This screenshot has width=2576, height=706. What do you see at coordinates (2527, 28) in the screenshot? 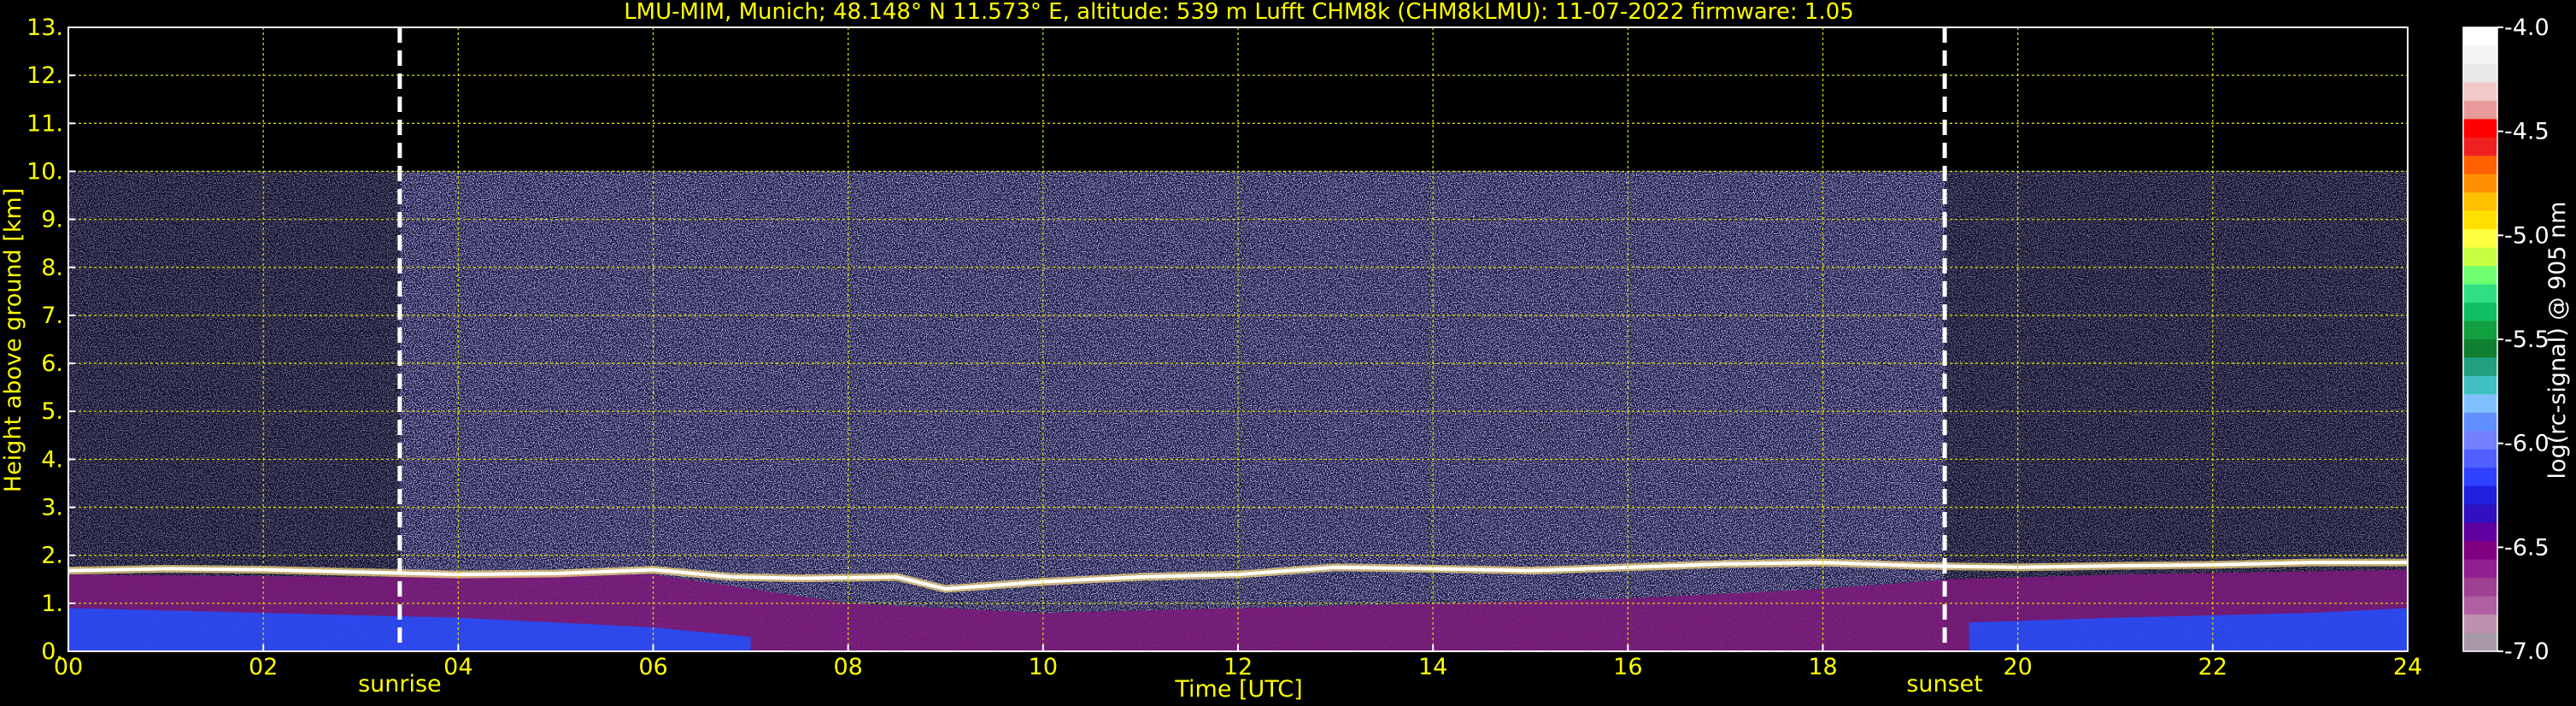
I see `colorbar-tick-label: -4.0` at bounding box center [2527, 28].